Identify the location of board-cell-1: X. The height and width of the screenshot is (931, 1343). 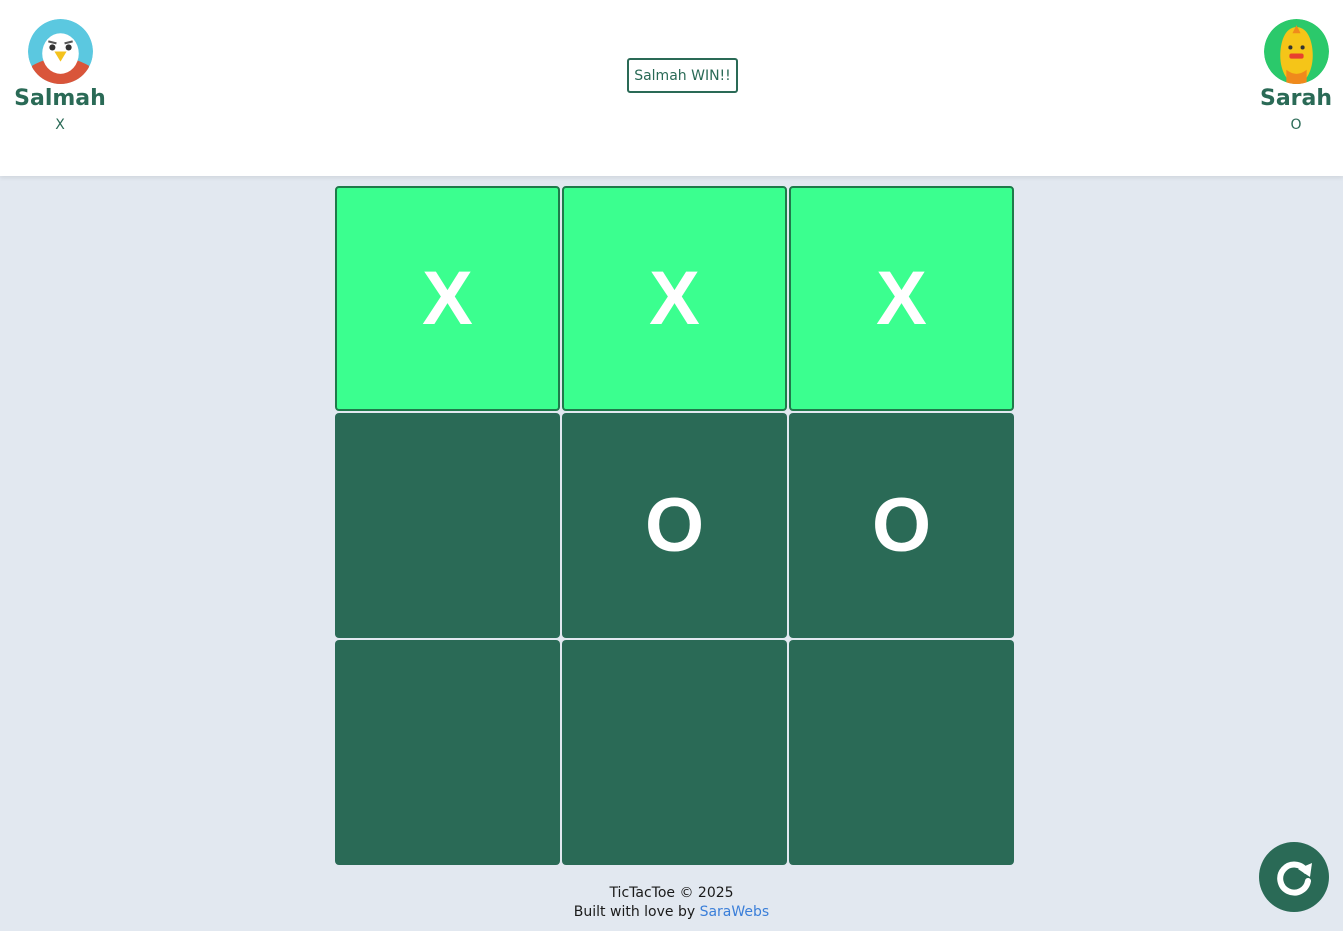
(447, 298).